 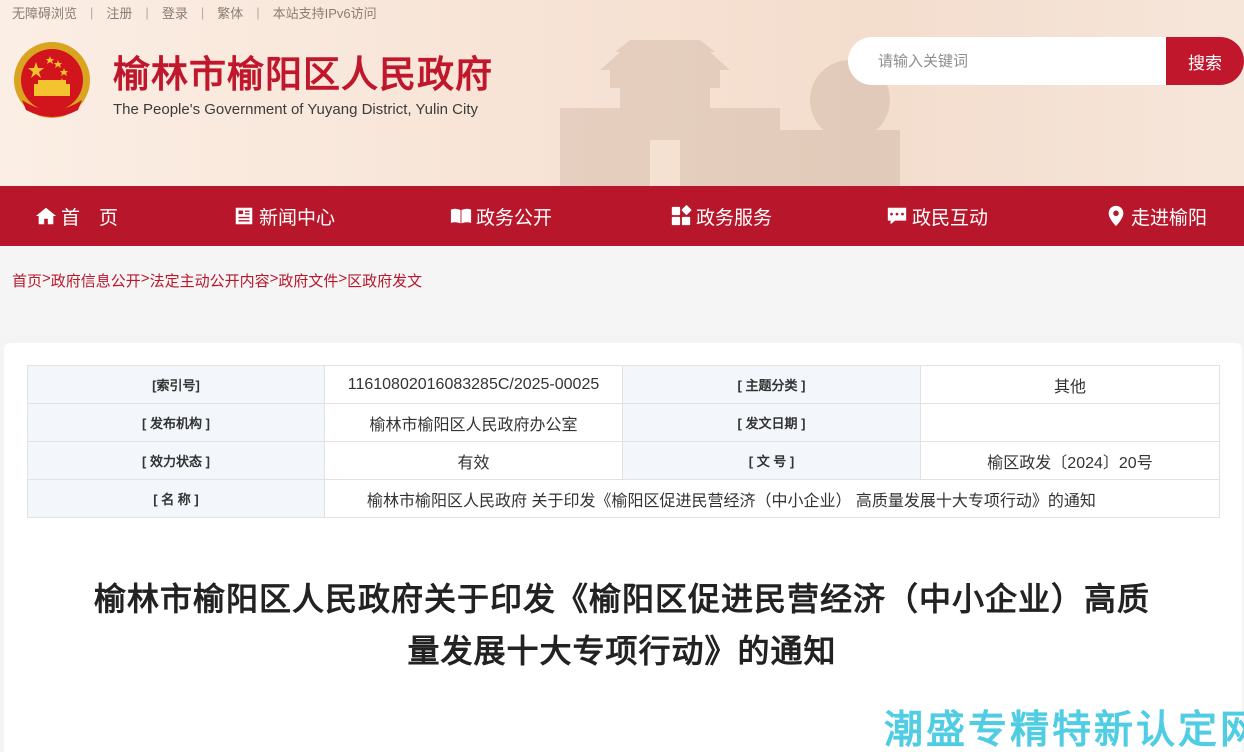 What do you see at coordinates (622, 651) in the screenshot?
I see `document-title-line: 量发展十大专项行动》的通知` at bounding box center [622, 651].